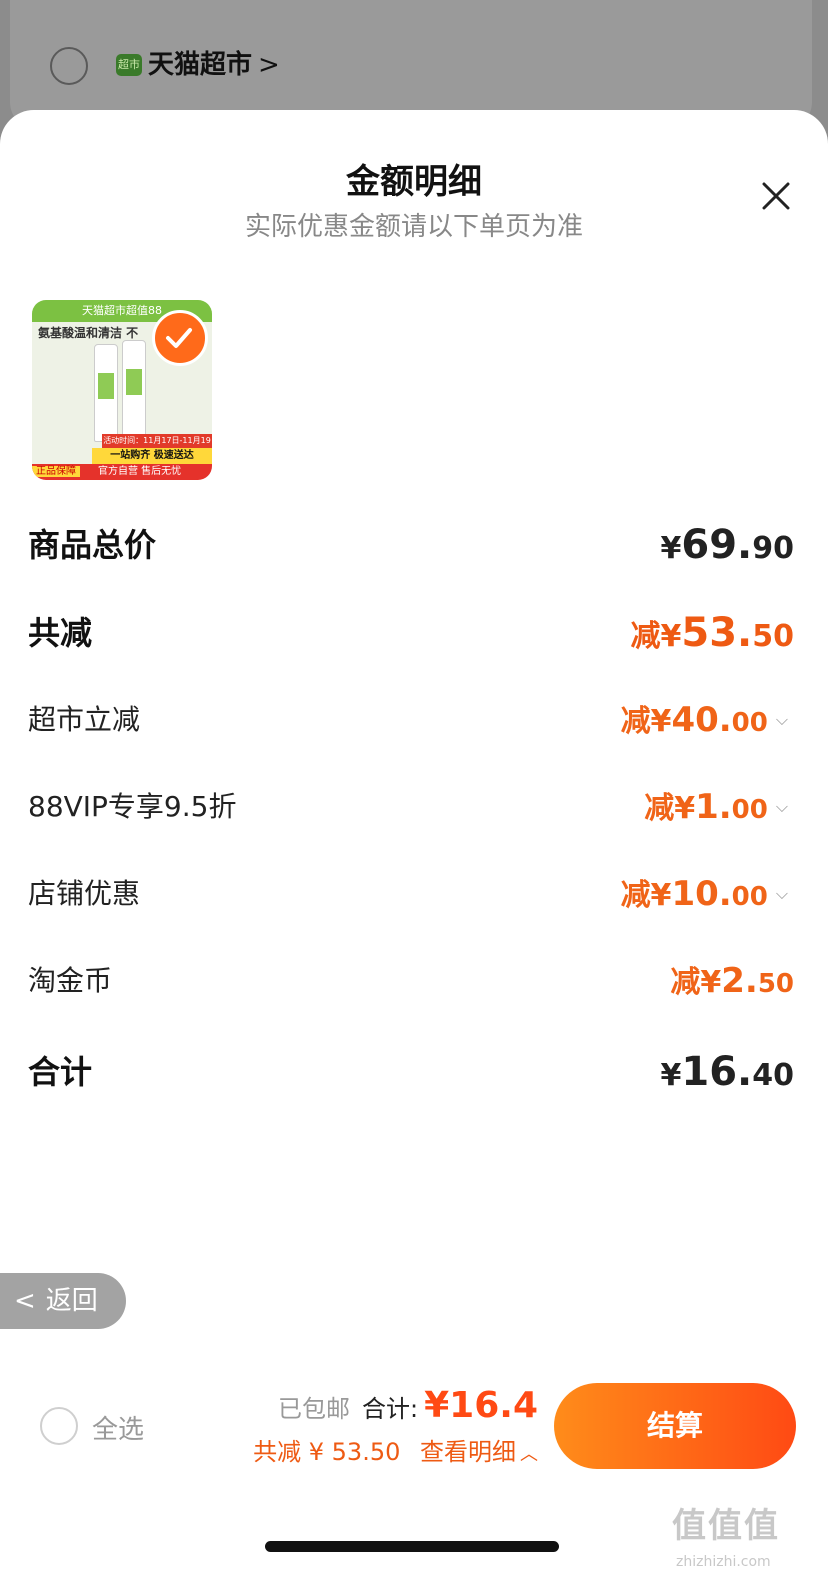 This screenshot has width=828, height=1579. I want to click on amount-integer: 16., so click(717, 1072).